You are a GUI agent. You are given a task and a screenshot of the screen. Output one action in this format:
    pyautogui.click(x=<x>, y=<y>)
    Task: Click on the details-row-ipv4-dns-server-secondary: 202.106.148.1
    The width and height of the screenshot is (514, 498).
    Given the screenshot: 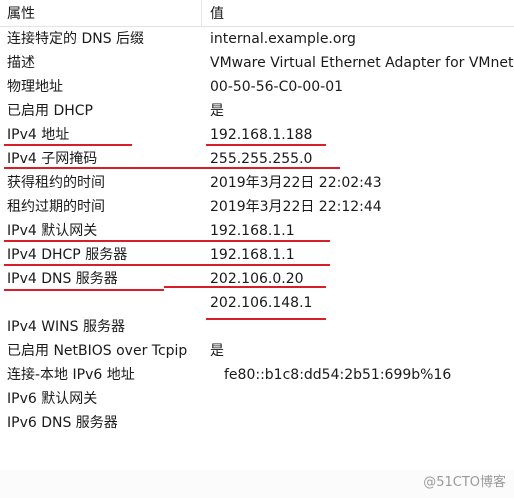 What is the action you would take?
    pyautogui.click(x=257, y=303)
    